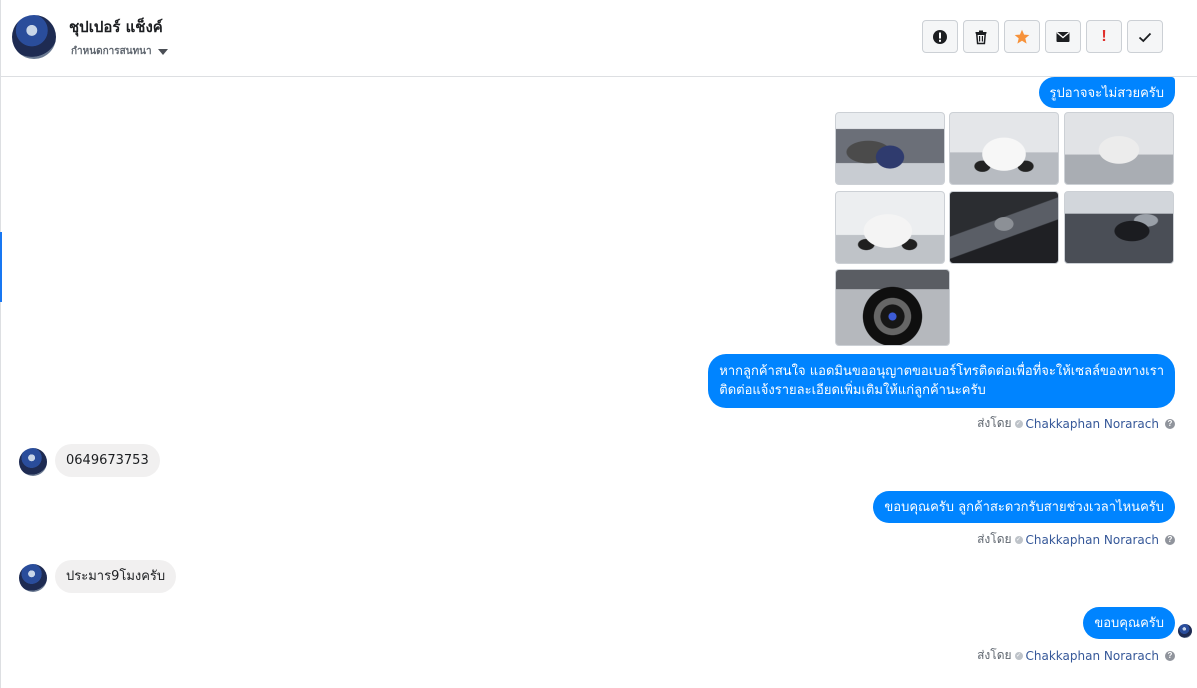  I want to click on photo-dashboard-interior, so click(1004, 227).